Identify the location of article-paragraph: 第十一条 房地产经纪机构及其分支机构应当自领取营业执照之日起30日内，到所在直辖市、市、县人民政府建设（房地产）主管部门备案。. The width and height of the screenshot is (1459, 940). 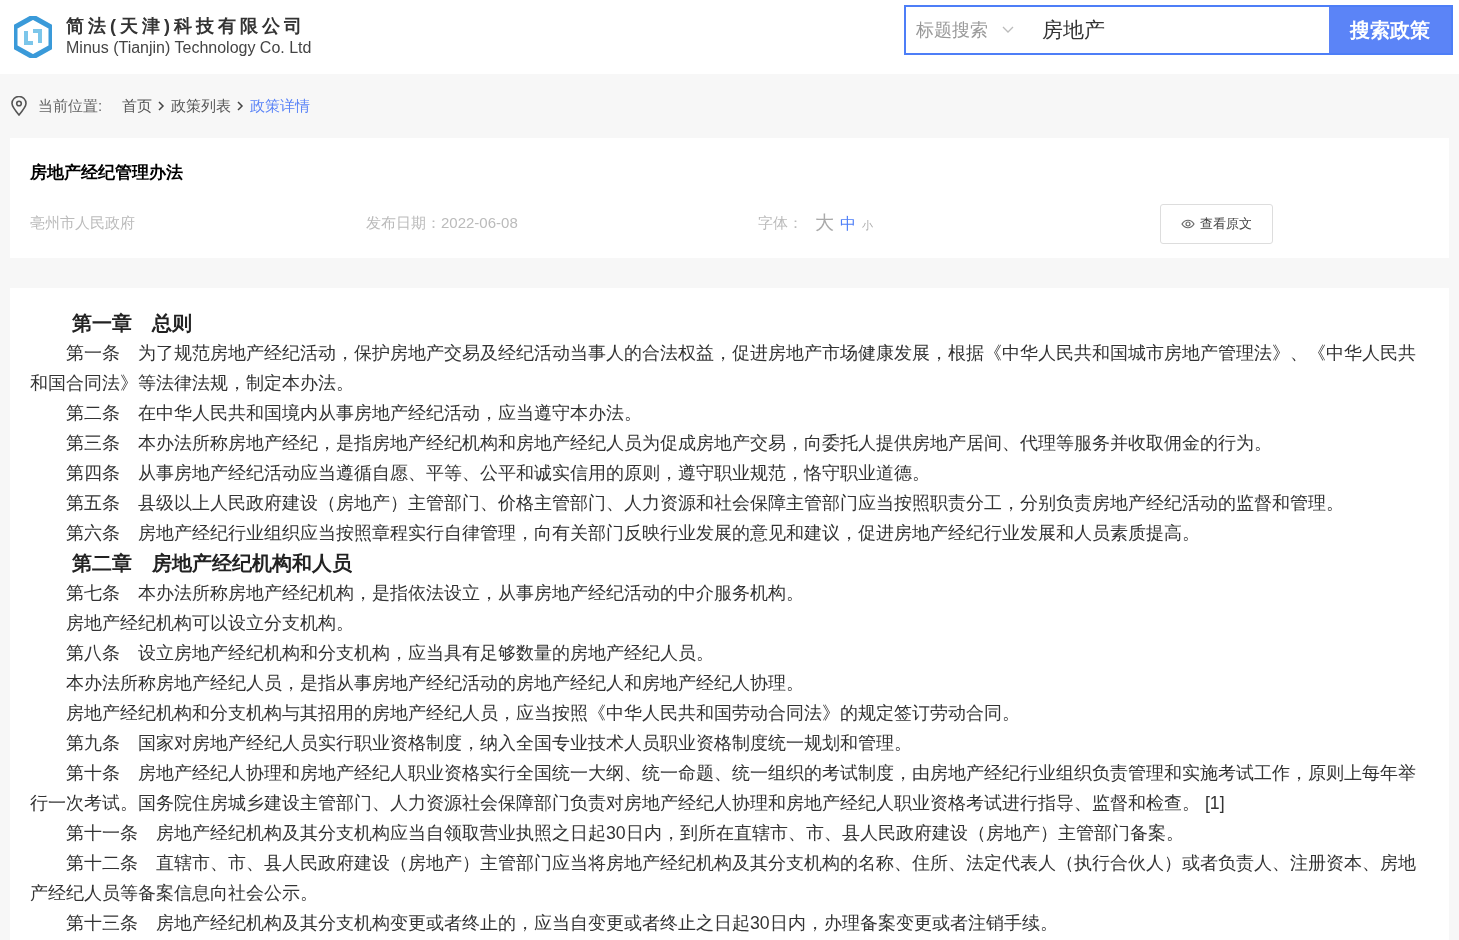
(625, 833).